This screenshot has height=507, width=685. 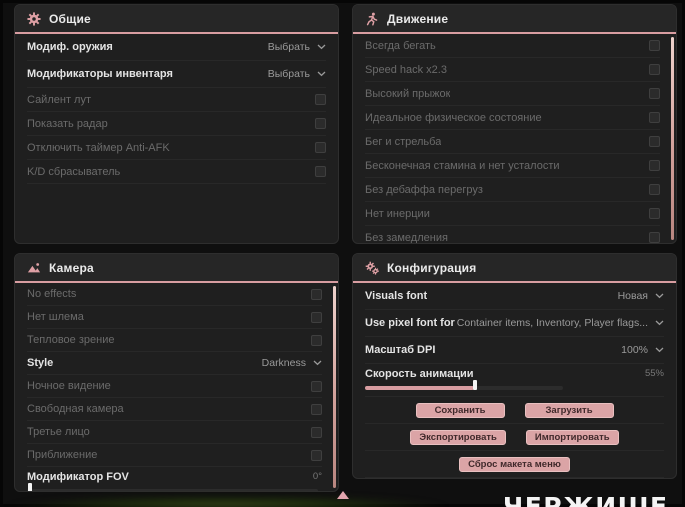 I want to click on row-label: Speed hack x2.3, so click(x=406, y=69).